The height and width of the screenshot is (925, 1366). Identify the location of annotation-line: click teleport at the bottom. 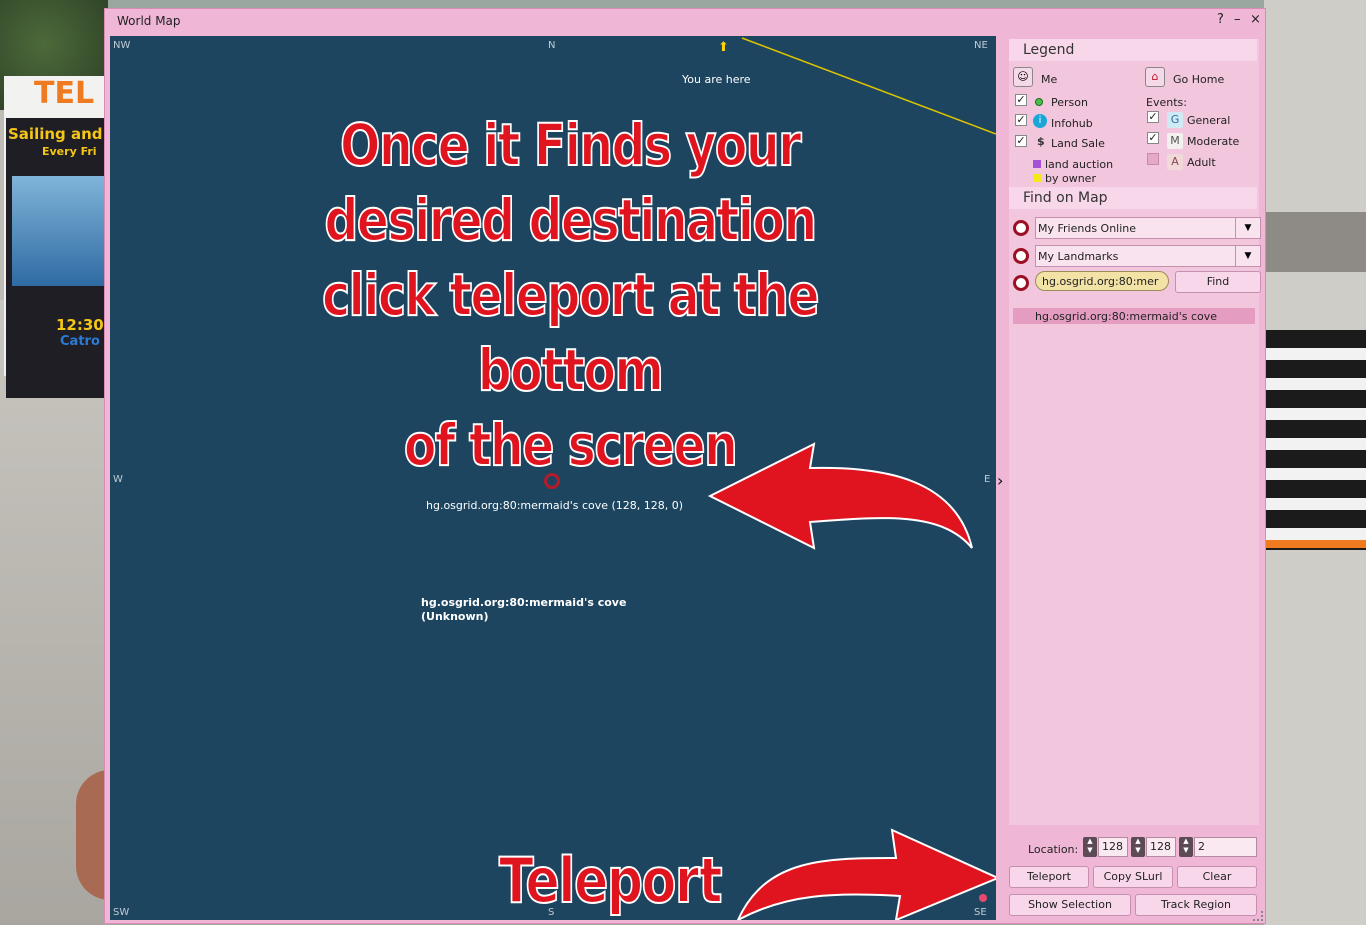
(570, 332).